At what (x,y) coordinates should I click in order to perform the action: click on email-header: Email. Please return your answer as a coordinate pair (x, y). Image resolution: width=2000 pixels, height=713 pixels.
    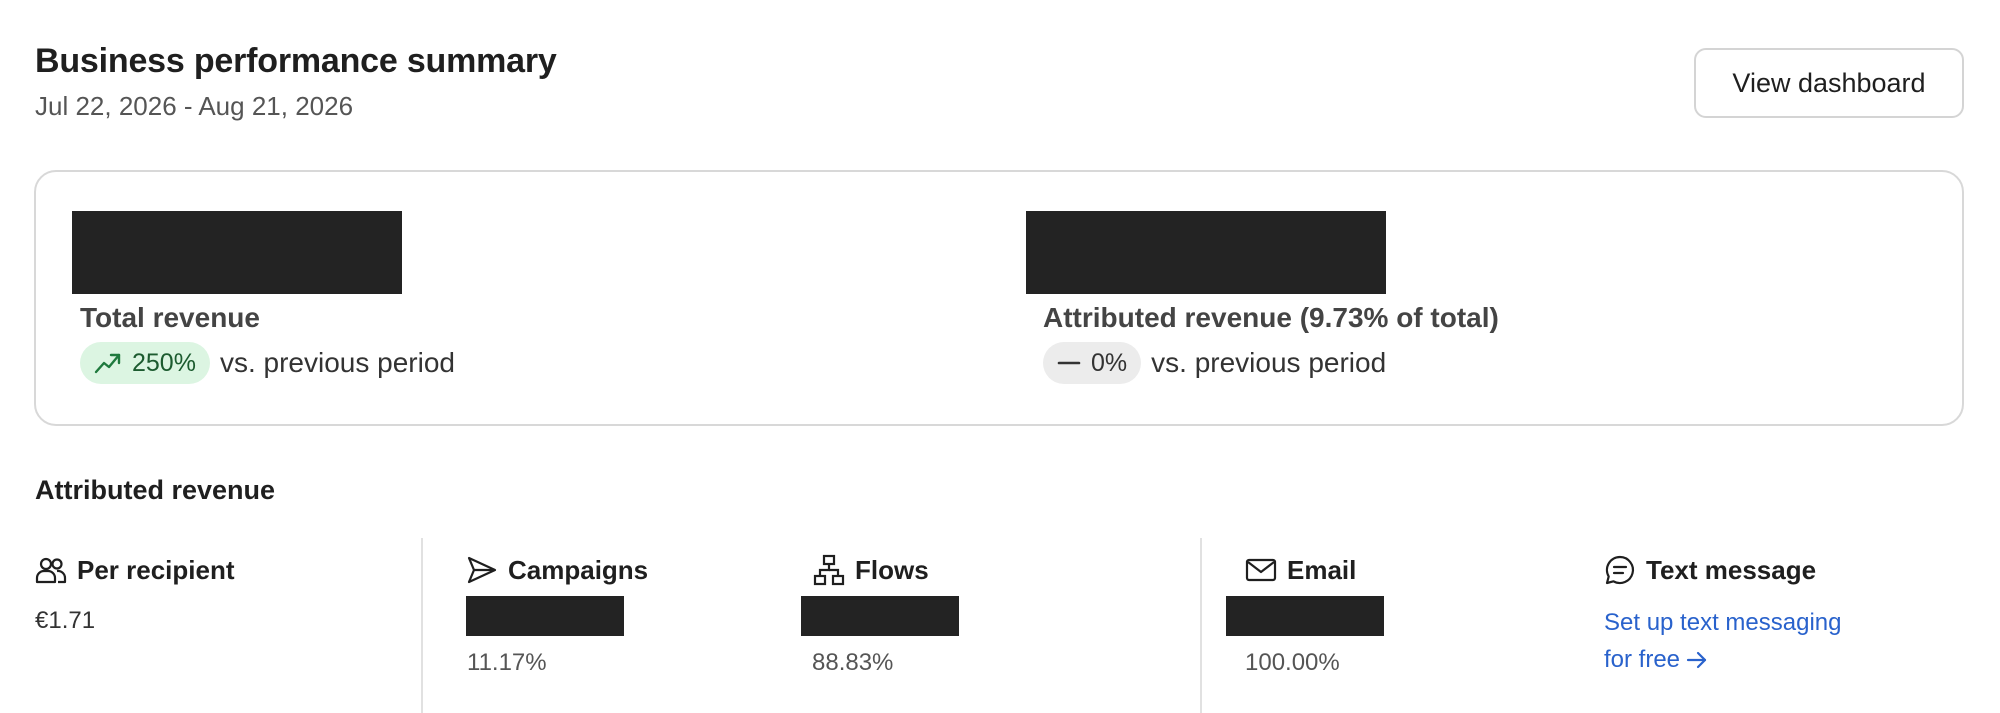
    Looking at the image, I should click on (1300, 570).